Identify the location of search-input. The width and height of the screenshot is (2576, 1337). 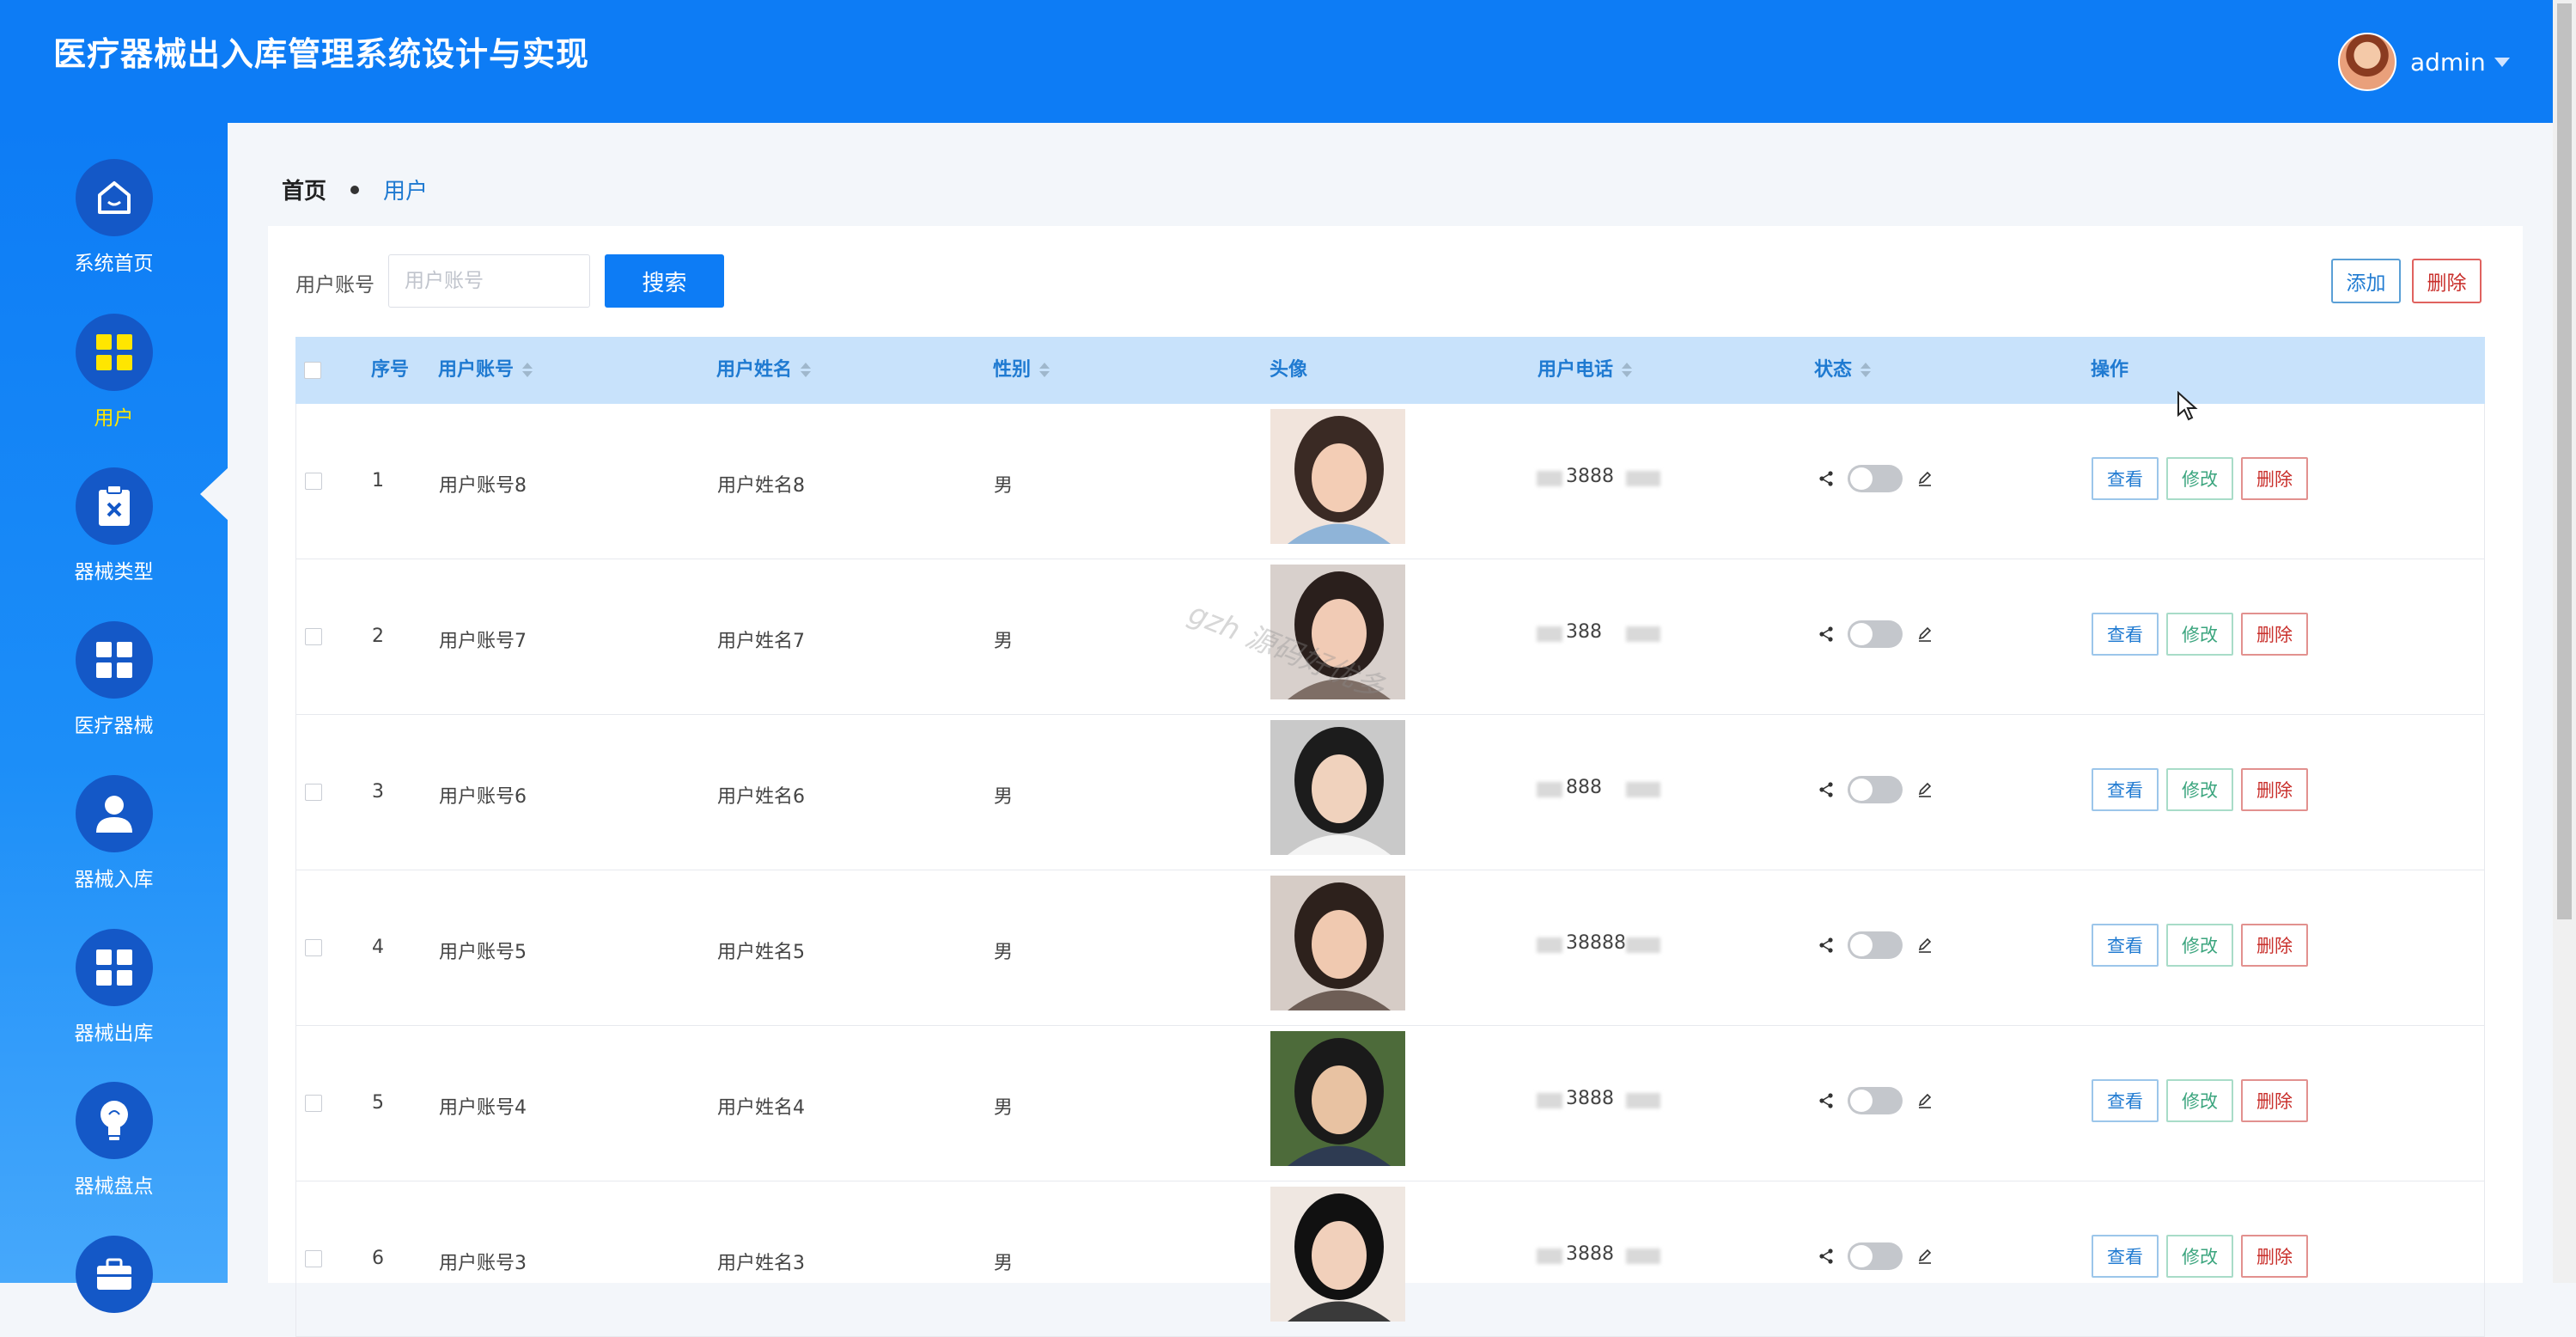
(489, 281).